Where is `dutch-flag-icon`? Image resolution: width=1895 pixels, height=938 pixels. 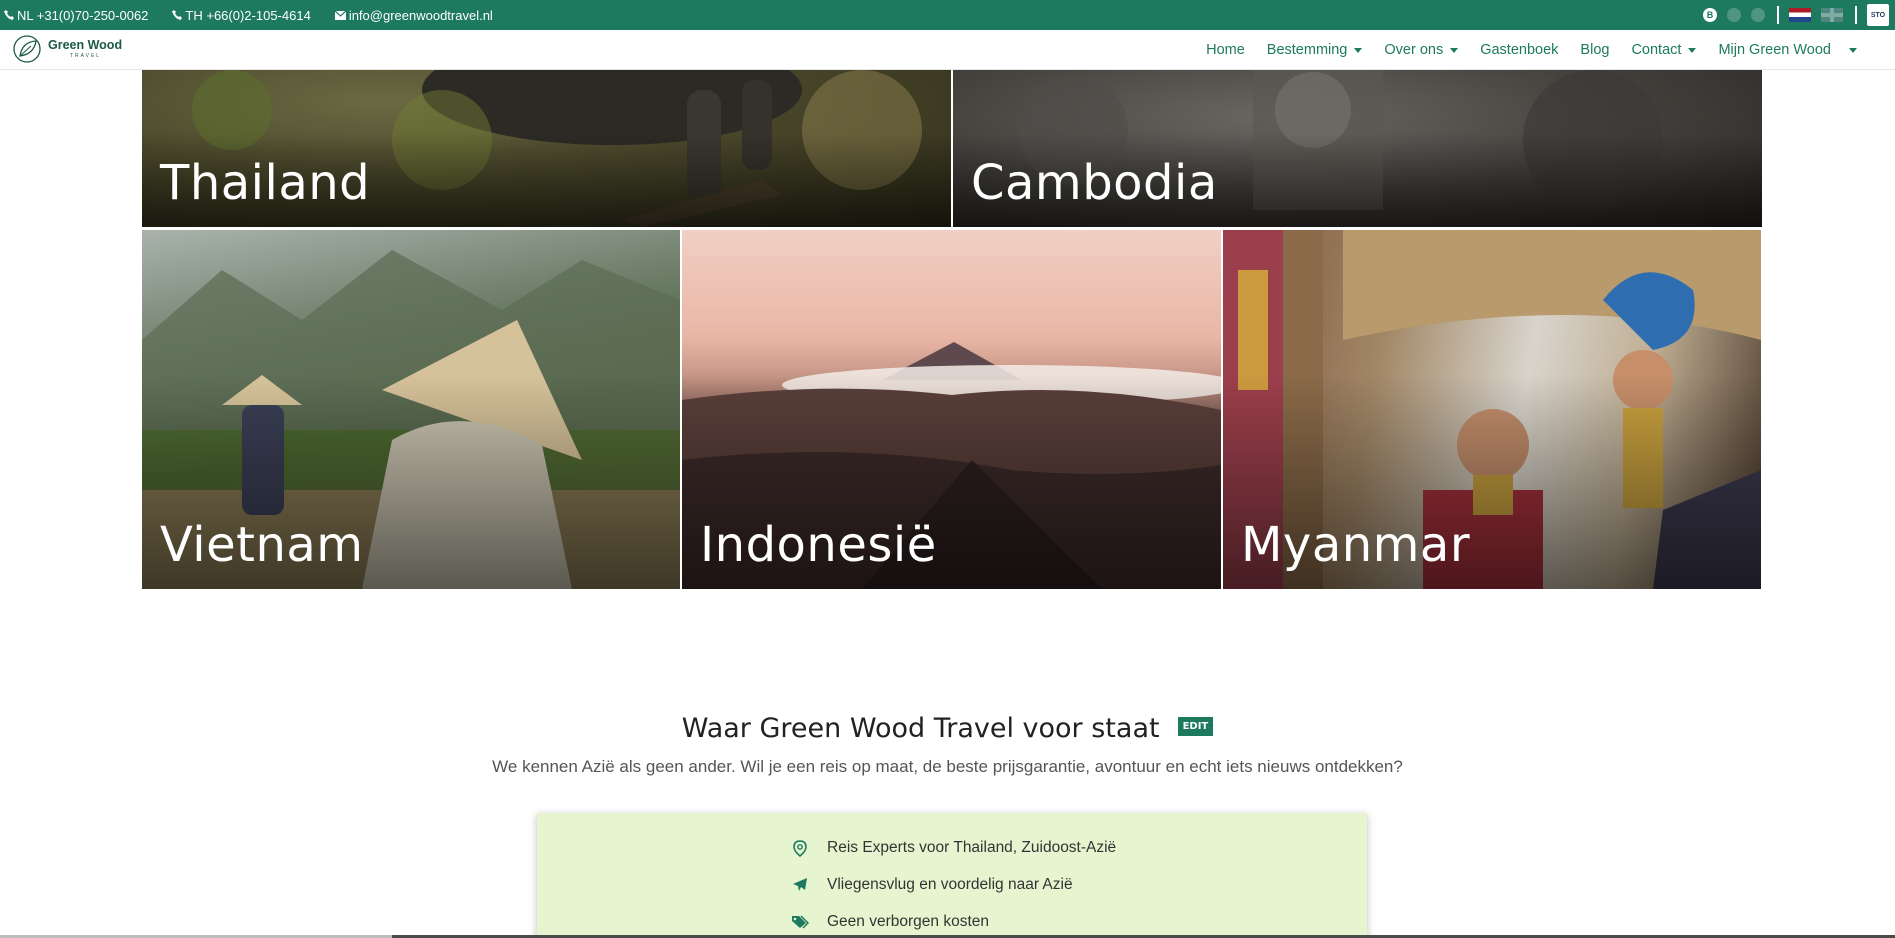 dutch-flag-icon is located at coordinates (1800, 15).